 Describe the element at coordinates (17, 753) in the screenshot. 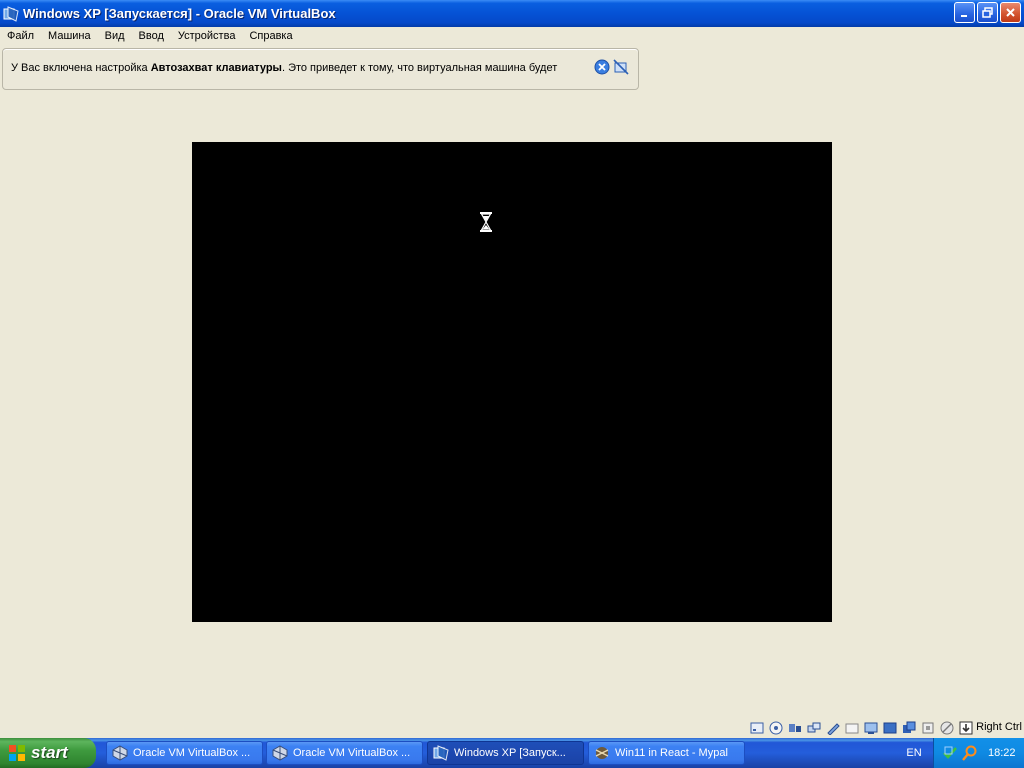

I see `windows-logo-icon` at that location.